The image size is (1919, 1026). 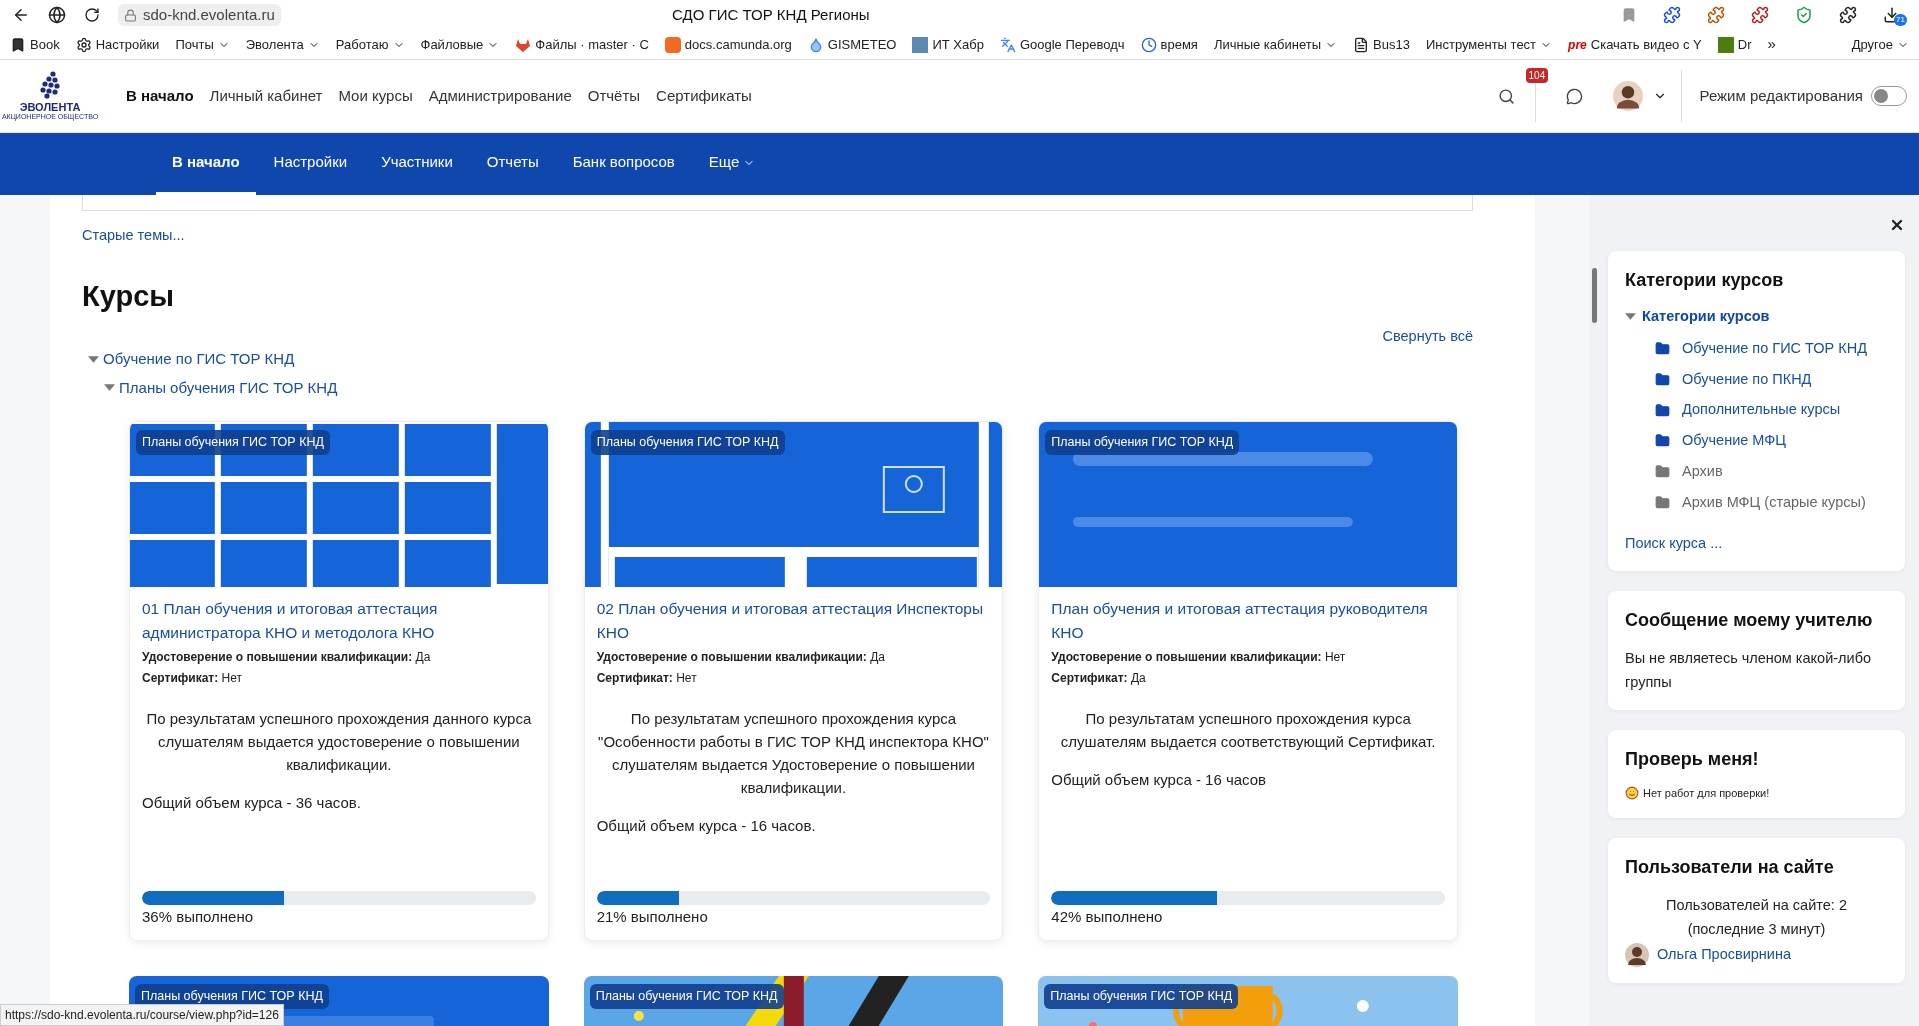 I want to click on back-icon, so click(x=21, y=15).